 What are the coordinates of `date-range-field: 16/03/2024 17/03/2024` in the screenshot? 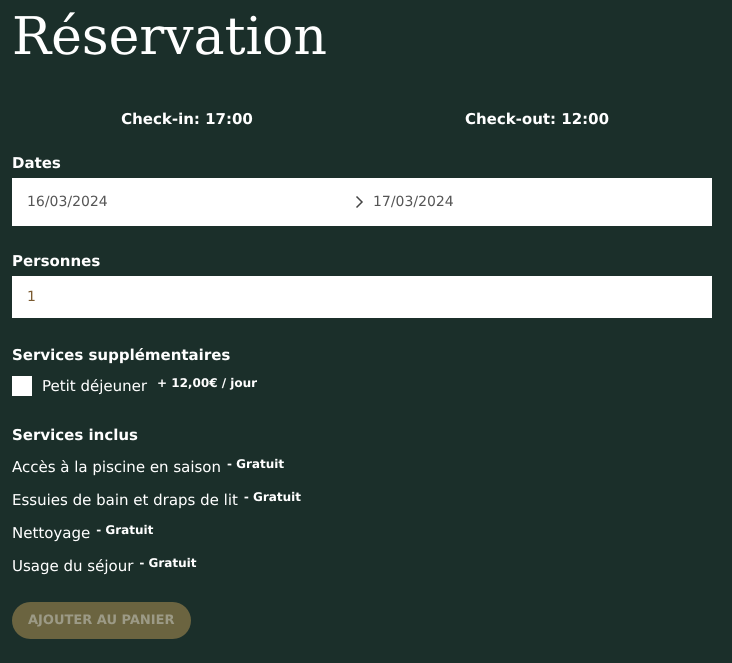 It's located at (362, 202).